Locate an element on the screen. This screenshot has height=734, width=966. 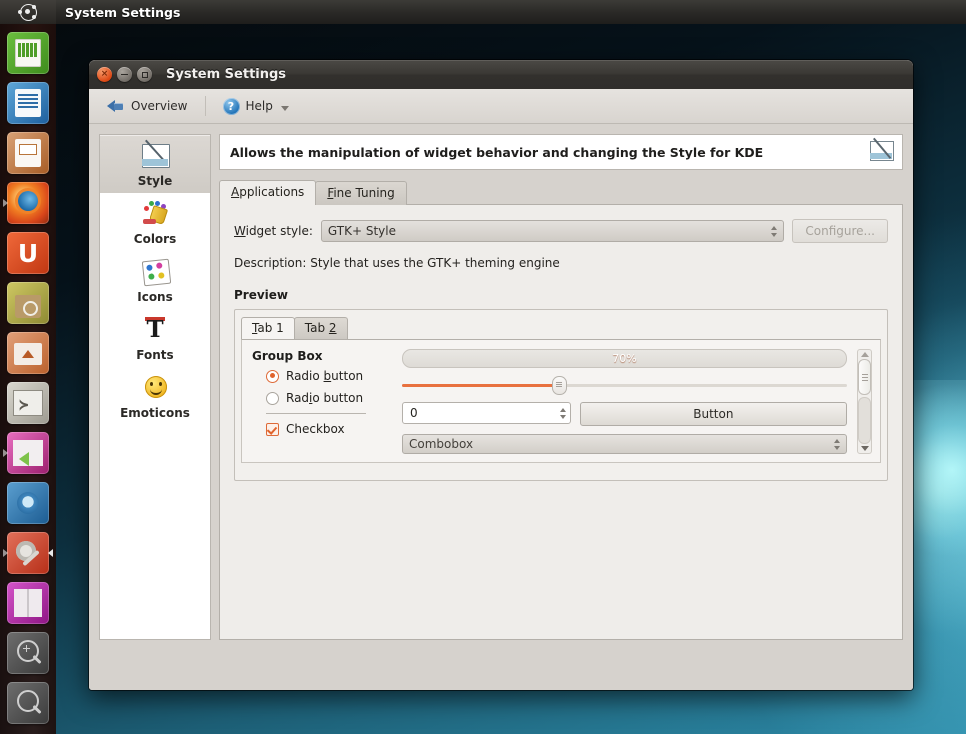
checkbox-label: Checkbox is located at coordinates (315, 429).